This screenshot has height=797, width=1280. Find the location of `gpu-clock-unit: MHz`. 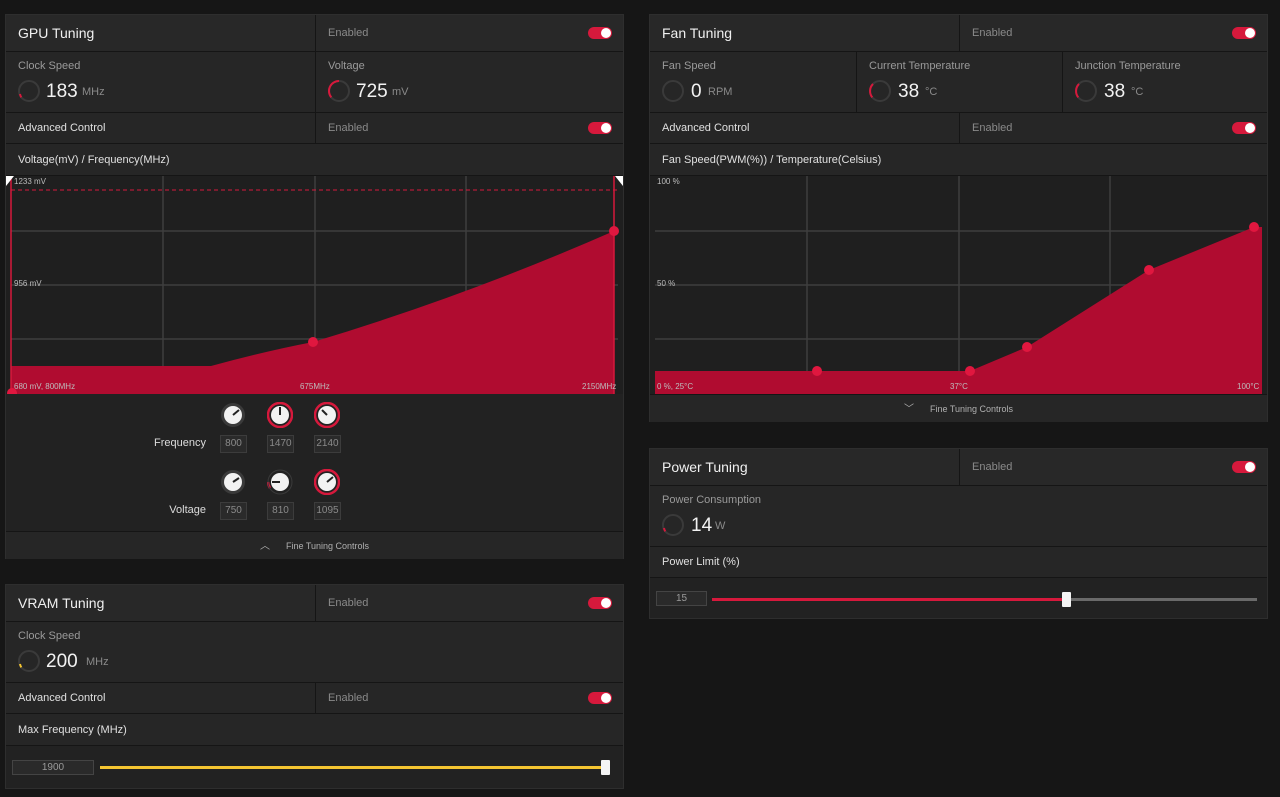

gpu-clock-unit: MHz is located at coordinates (93, 92).